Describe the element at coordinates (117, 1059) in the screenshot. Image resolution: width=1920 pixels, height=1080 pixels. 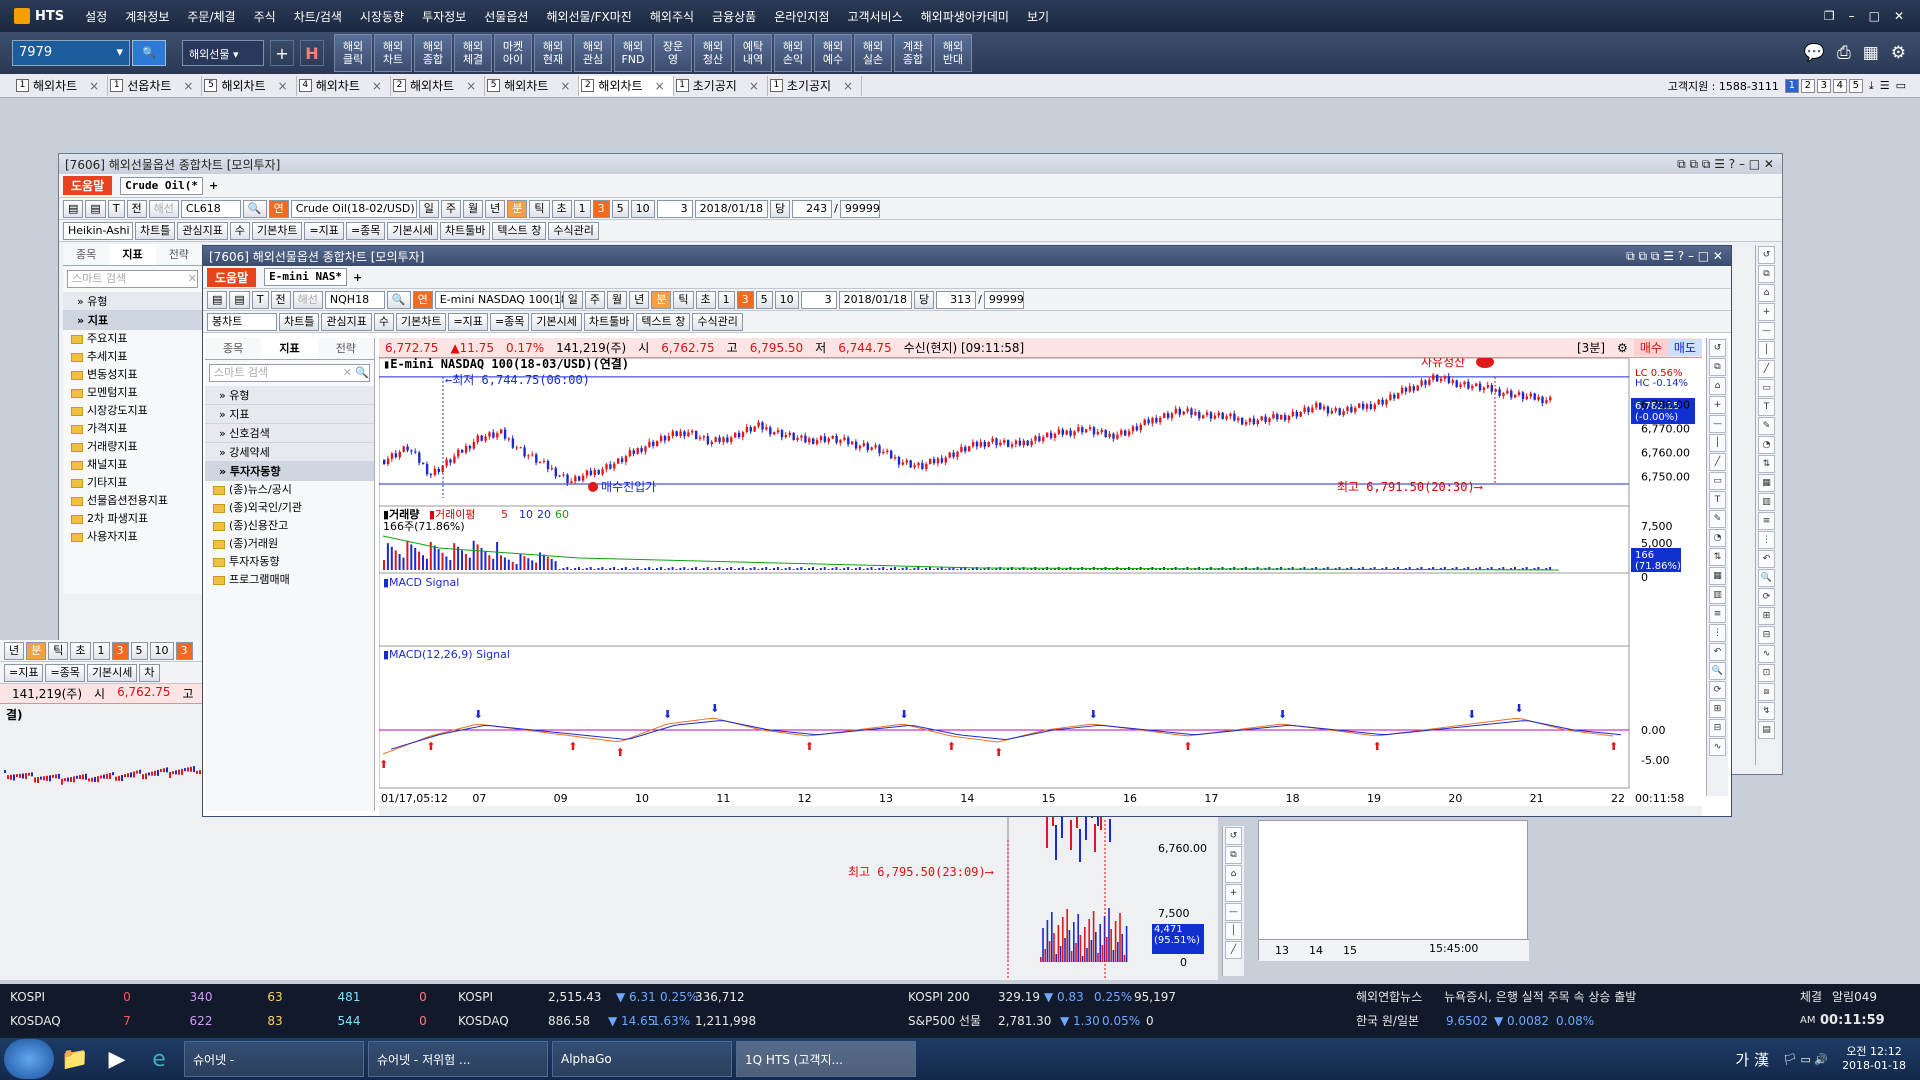
I see `media-icon: ▶` at that location.